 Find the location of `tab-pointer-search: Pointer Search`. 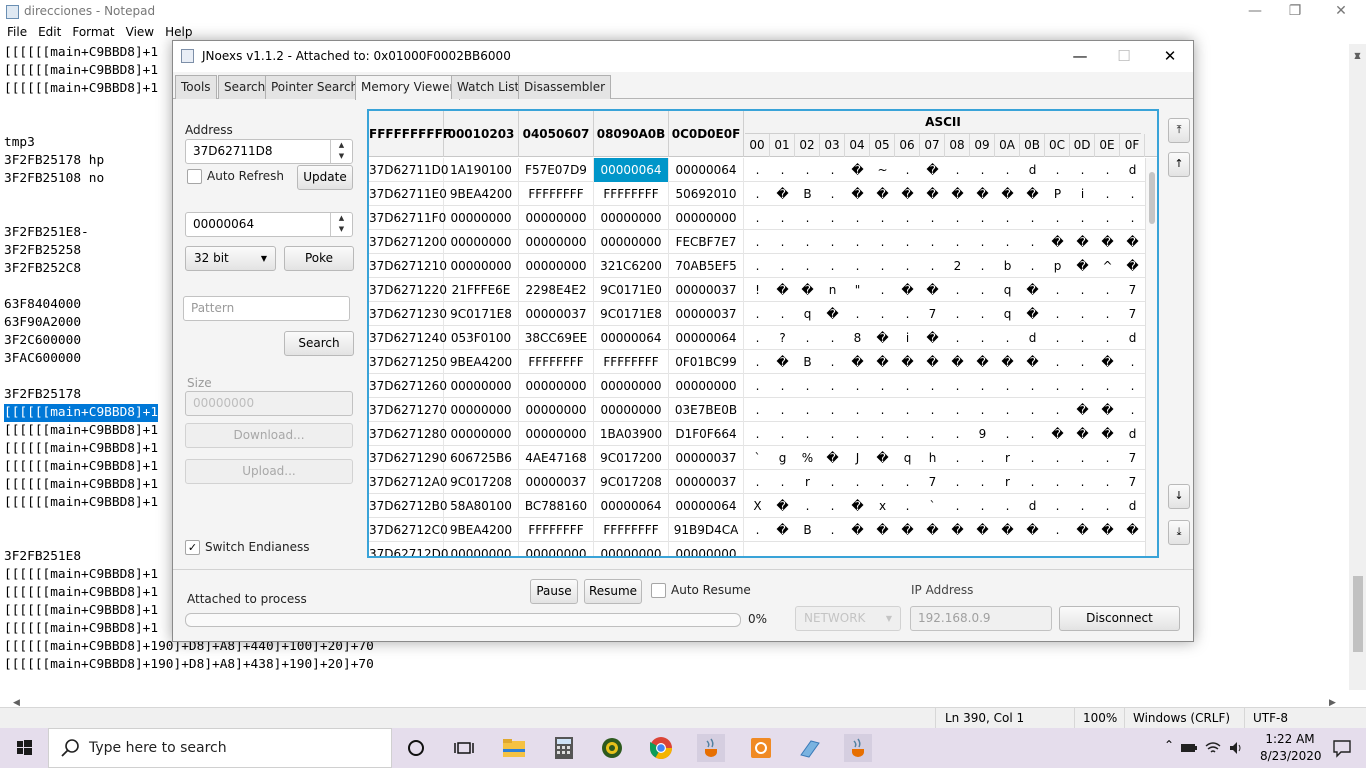

tab-pointer-search: Pointer Search is located at coordinates (315, 87).